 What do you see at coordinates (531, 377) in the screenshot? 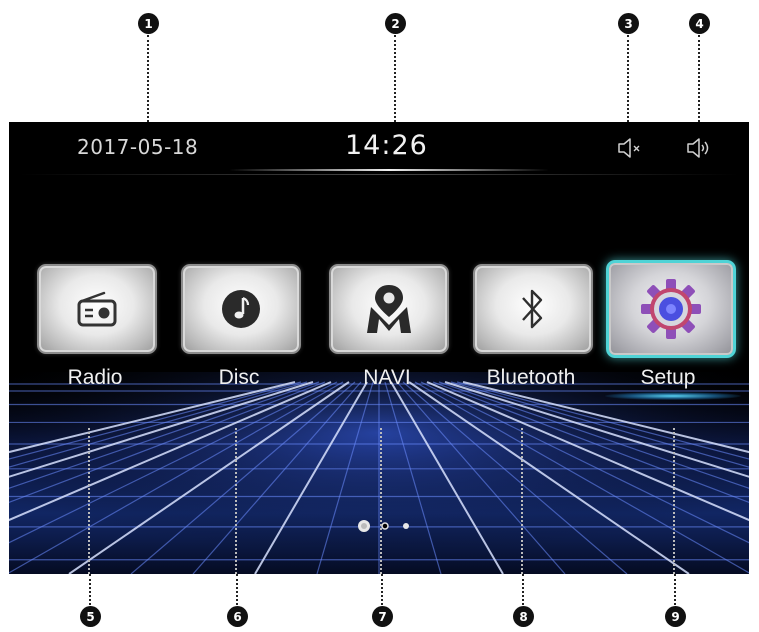
I see `app-label-bluetooth: Bluetooth` at bounding box center [531, 377].